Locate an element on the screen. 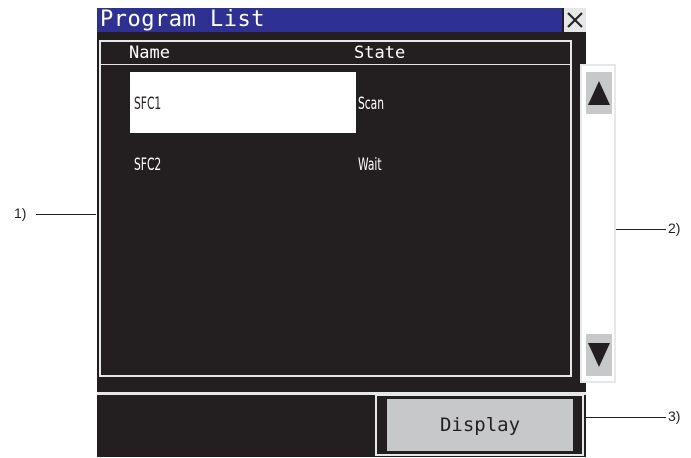 The image size is (691, 458). program-name: SFC2 is located at coordinates (148, 165).